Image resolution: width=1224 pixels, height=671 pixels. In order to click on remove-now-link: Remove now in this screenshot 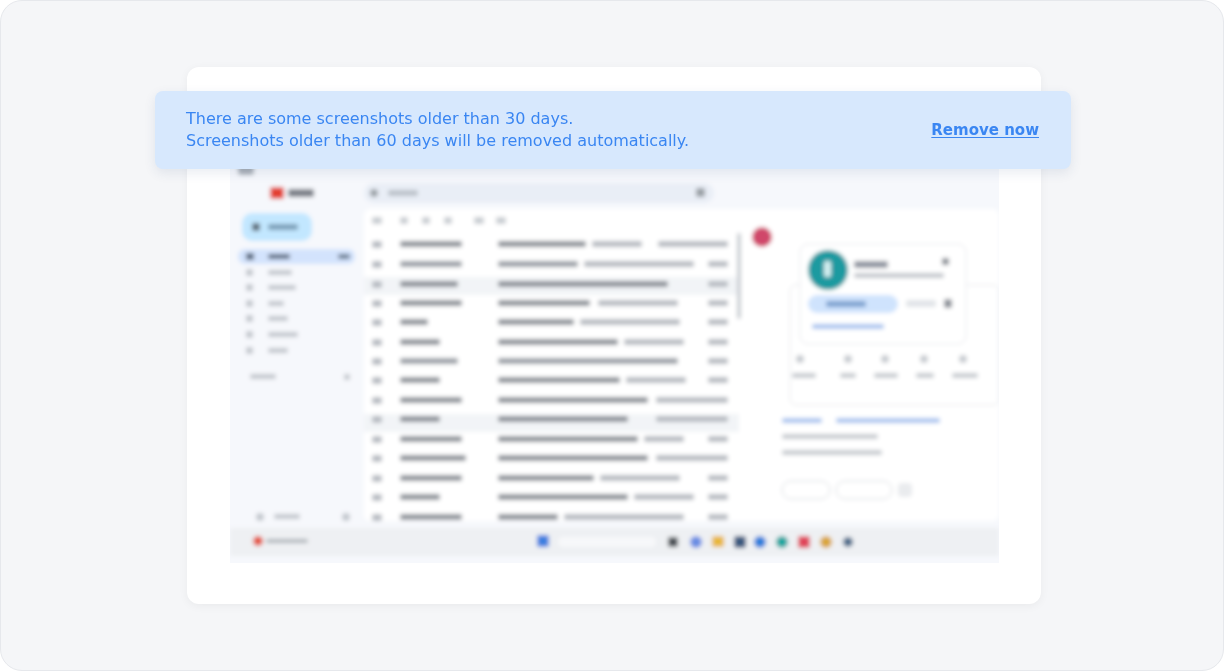, I will do `click(985, 130)`.